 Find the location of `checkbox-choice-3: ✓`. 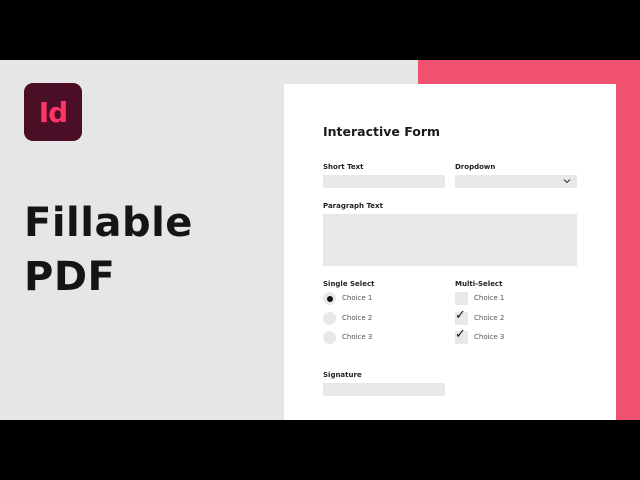

checkbox-choice-3: ✓ is located at coordinates (461, 335).